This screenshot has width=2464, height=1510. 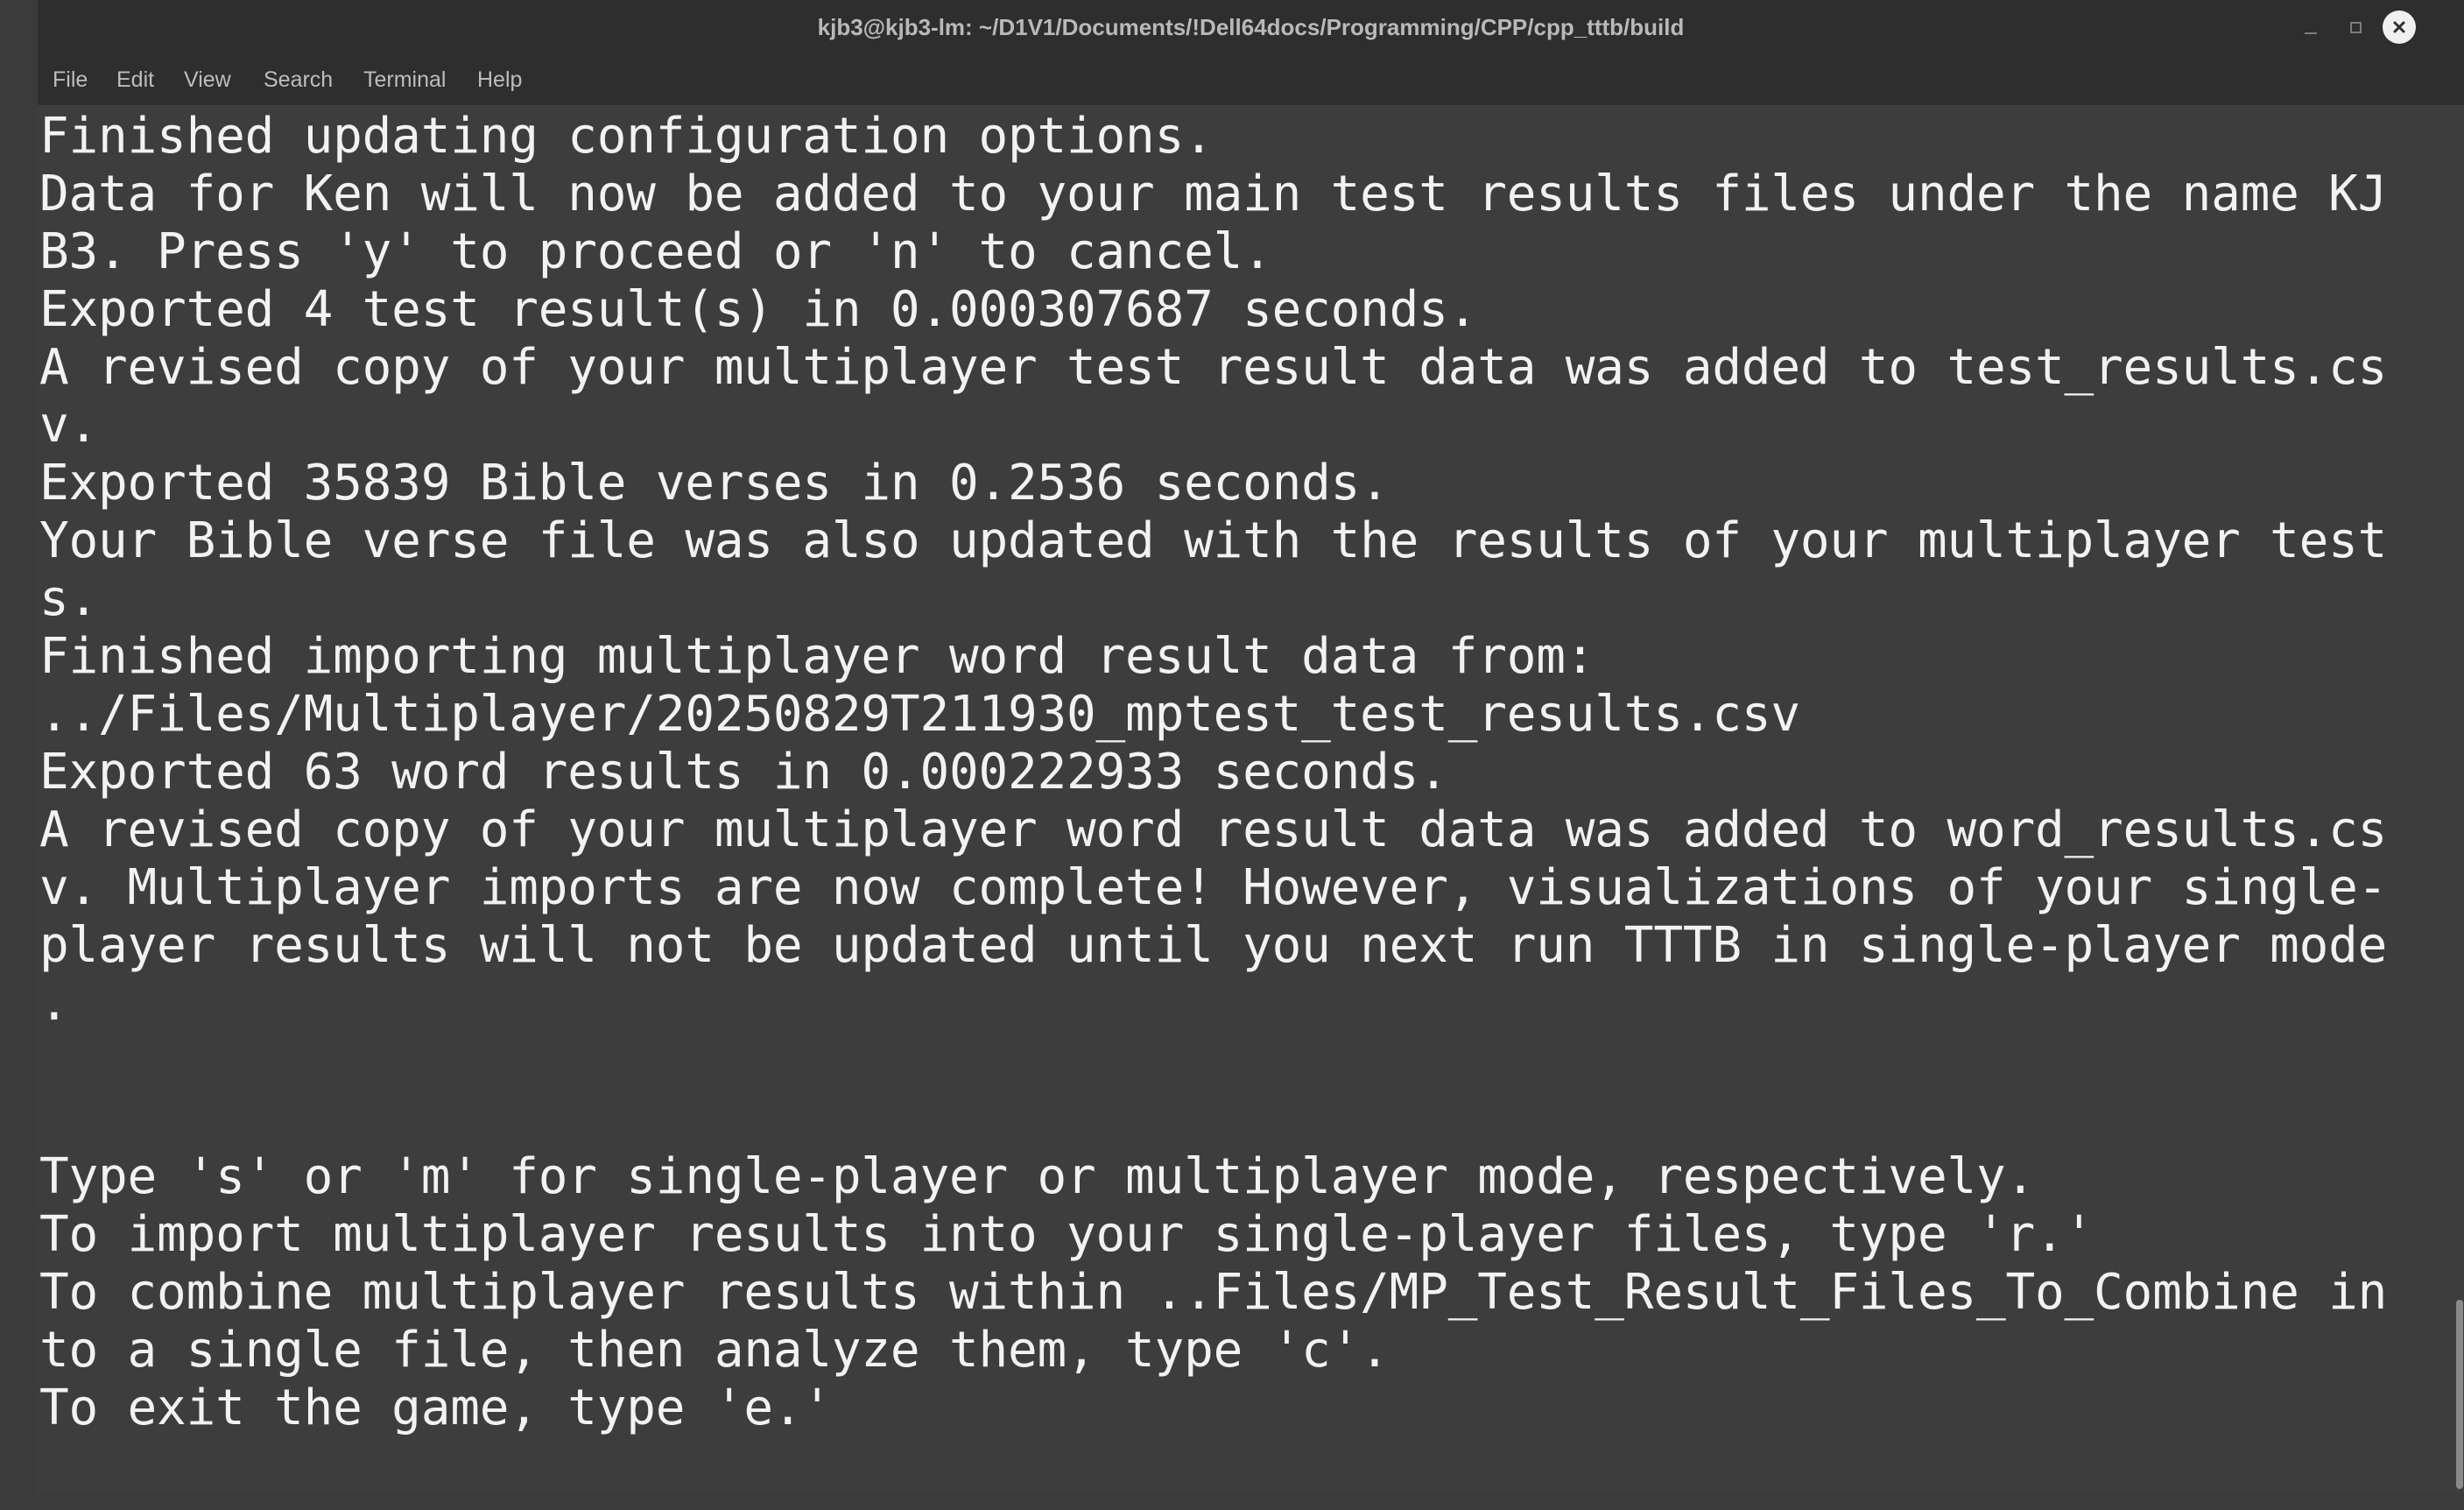 I want to click on menu-view: View, so click(x=207, y=79).